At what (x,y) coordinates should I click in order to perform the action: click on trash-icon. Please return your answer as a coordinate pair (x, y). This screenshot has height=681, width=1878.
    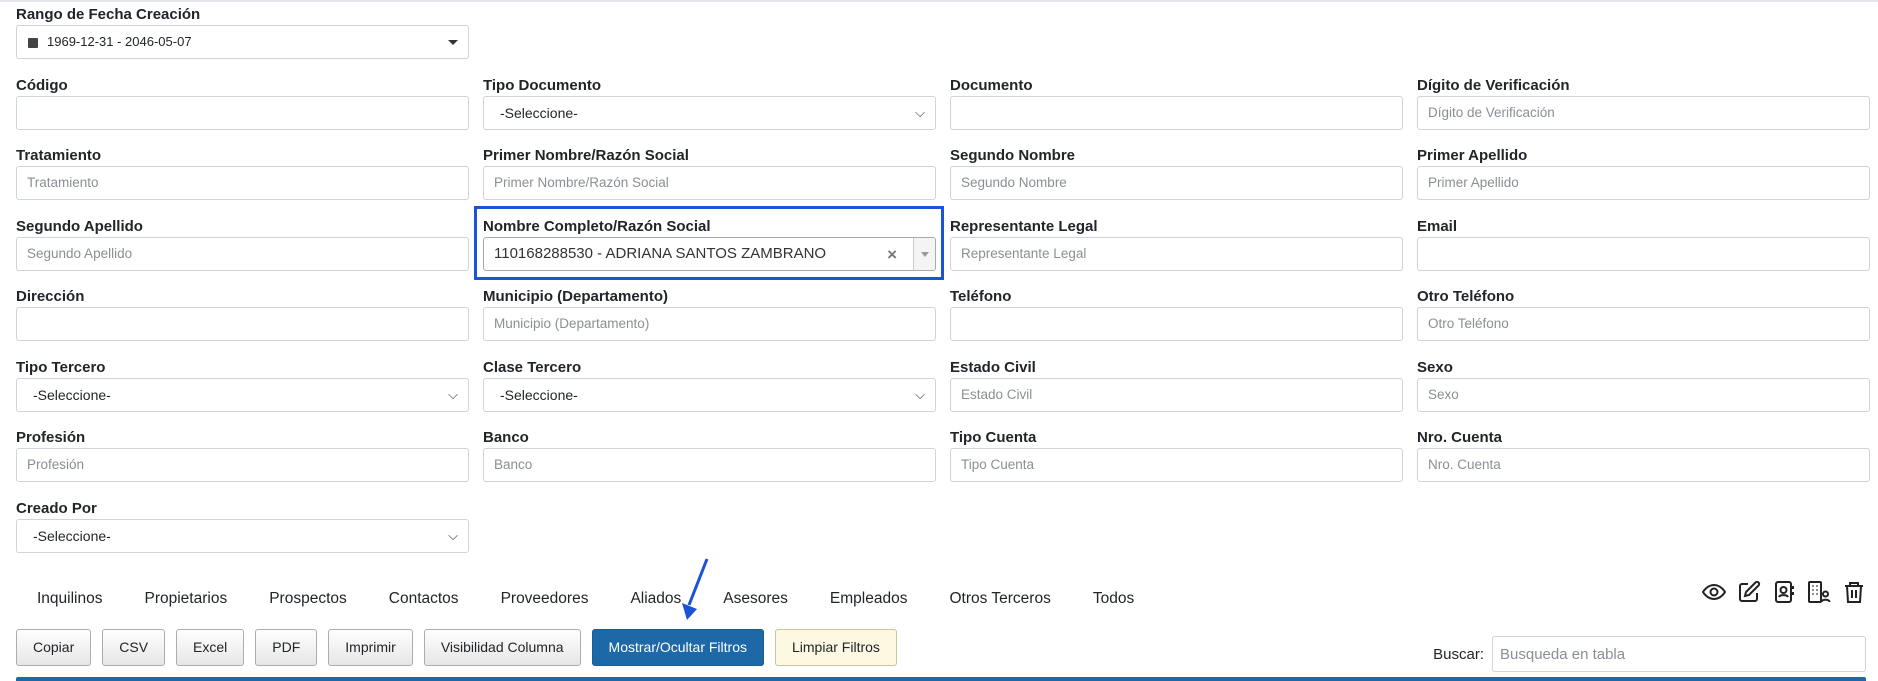
    Looking at the image, I should click on (1854, 592).